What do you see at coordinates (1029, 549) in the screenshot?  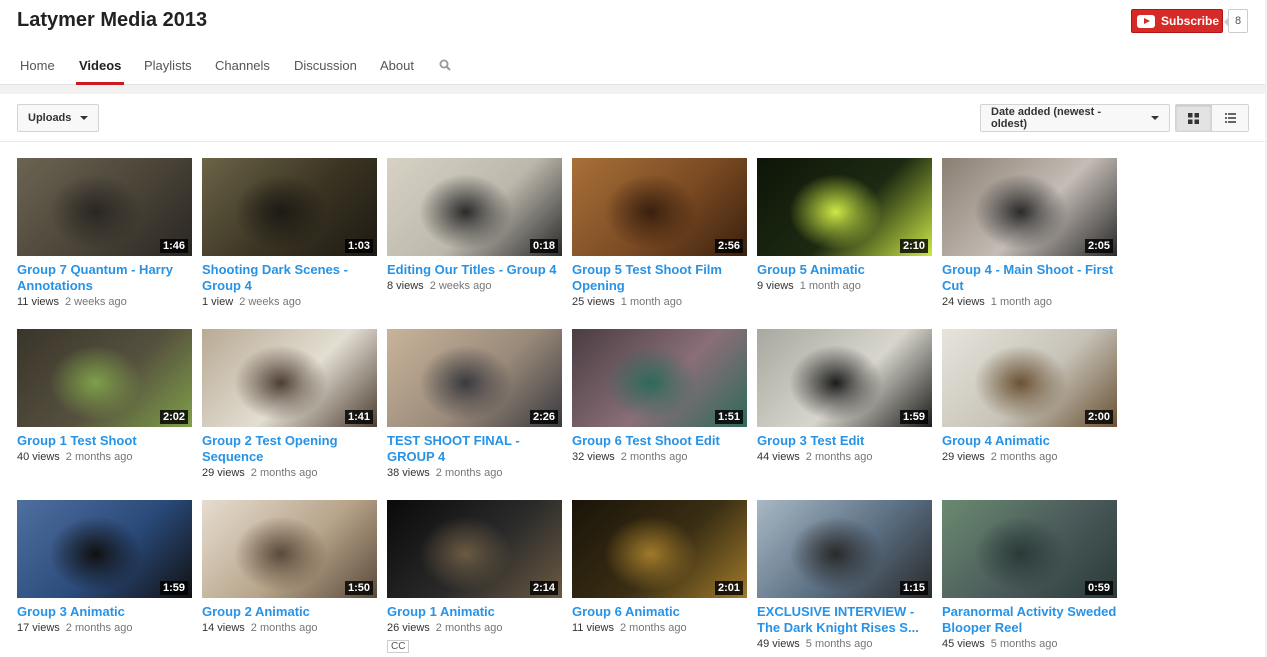 I see `video-thumbnail: 0:59` at bounding box center [1029, 549].